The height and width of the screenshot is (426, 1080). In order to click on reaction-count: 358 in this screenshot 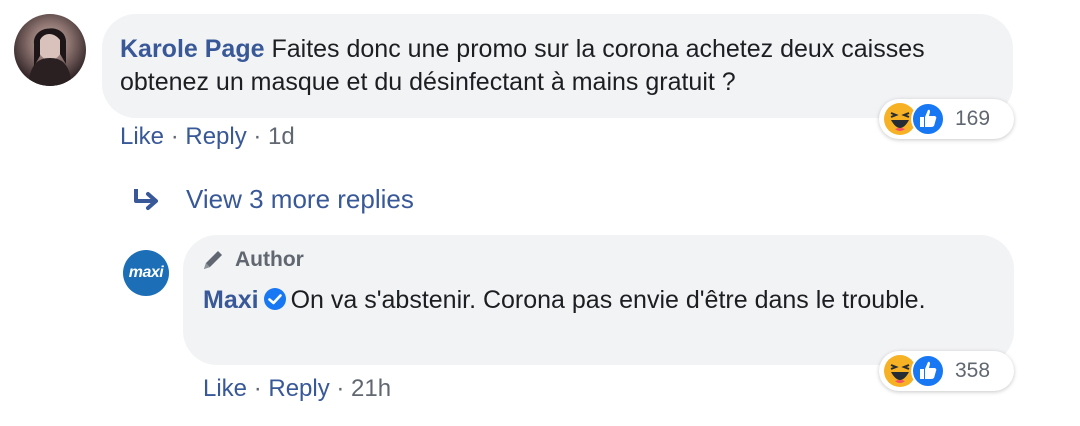, I will do `click(973, 370)`.